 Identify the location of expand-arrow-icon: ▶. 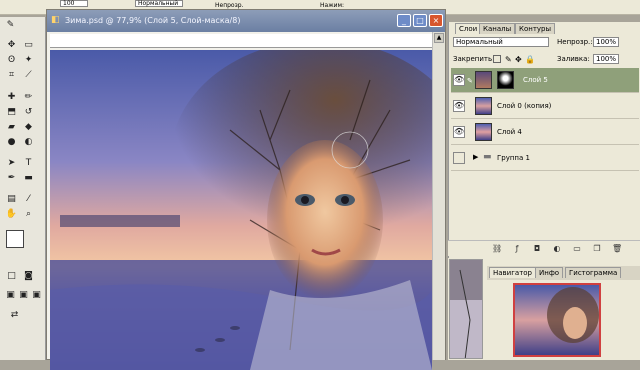
(475, 157).